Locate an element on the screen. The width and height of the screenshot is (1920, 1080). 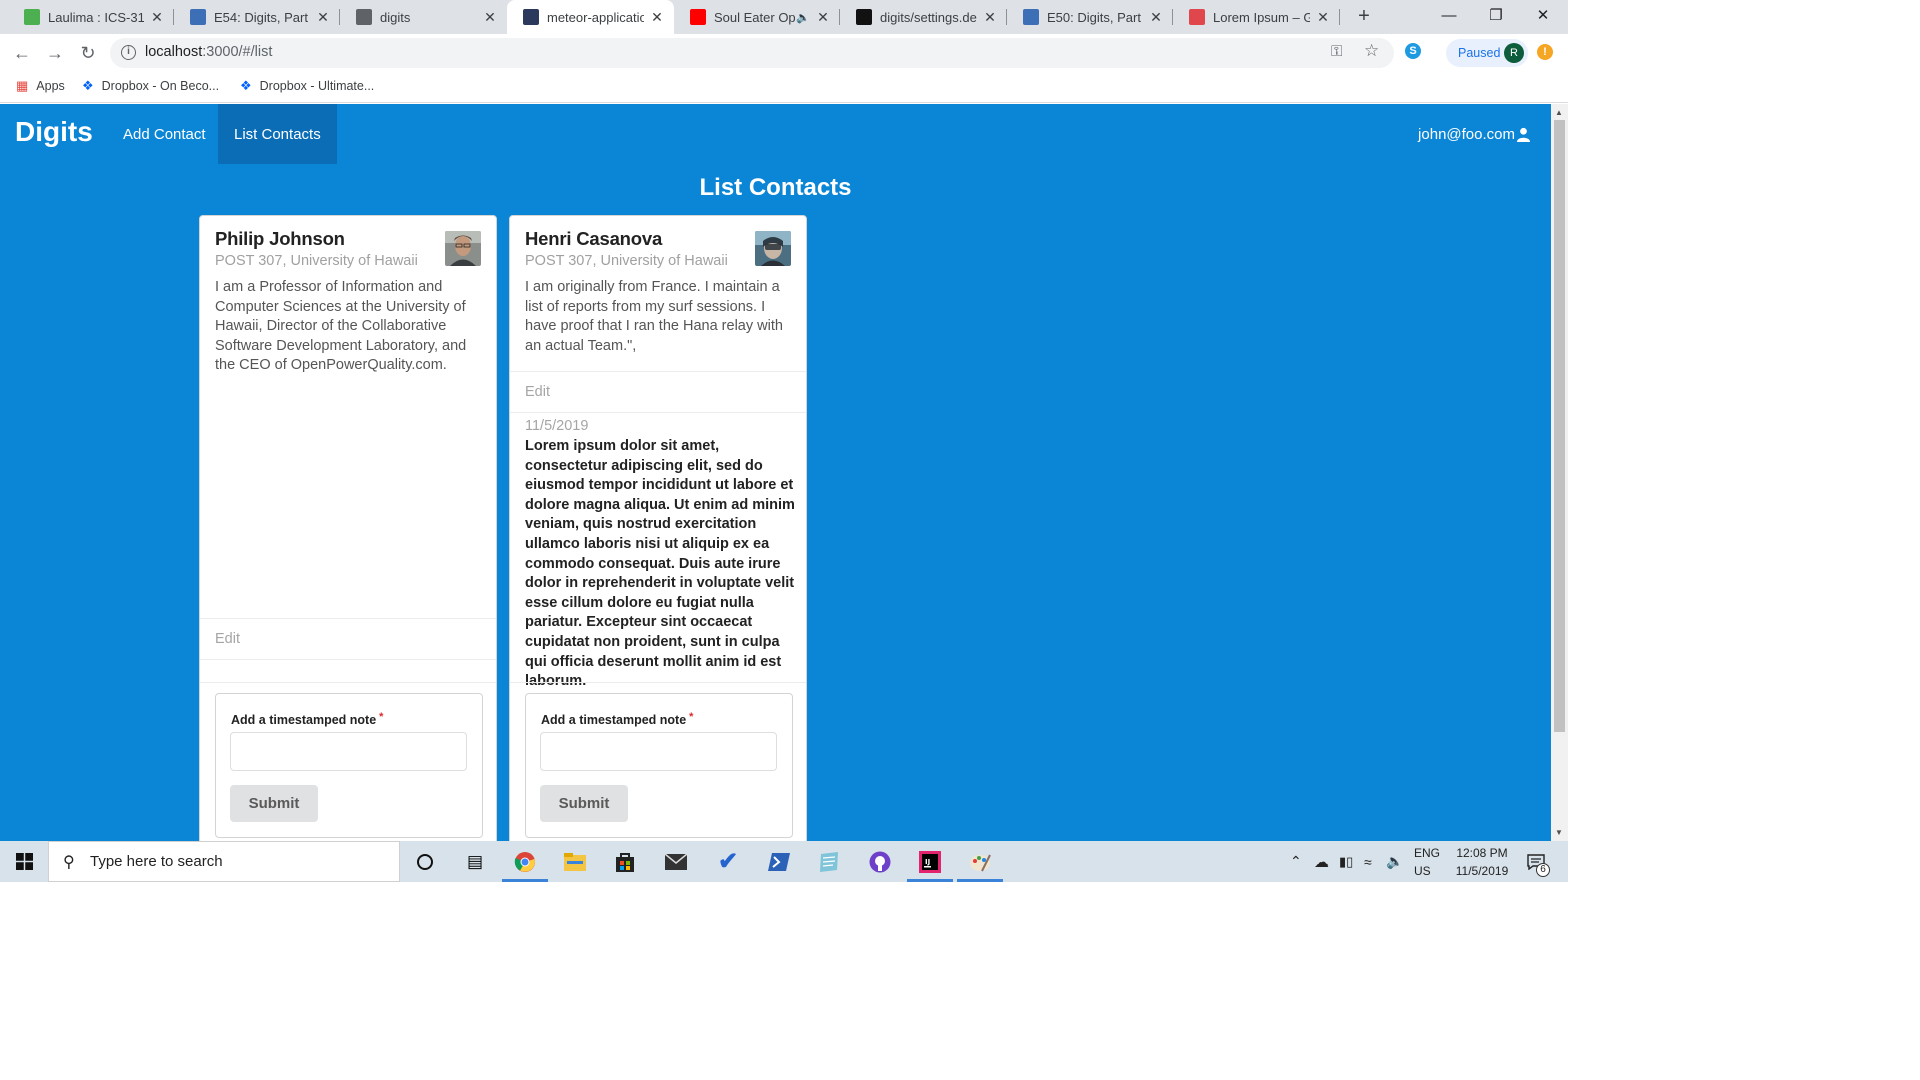
reload-button: ↻ is located at coordinates (88, 54).